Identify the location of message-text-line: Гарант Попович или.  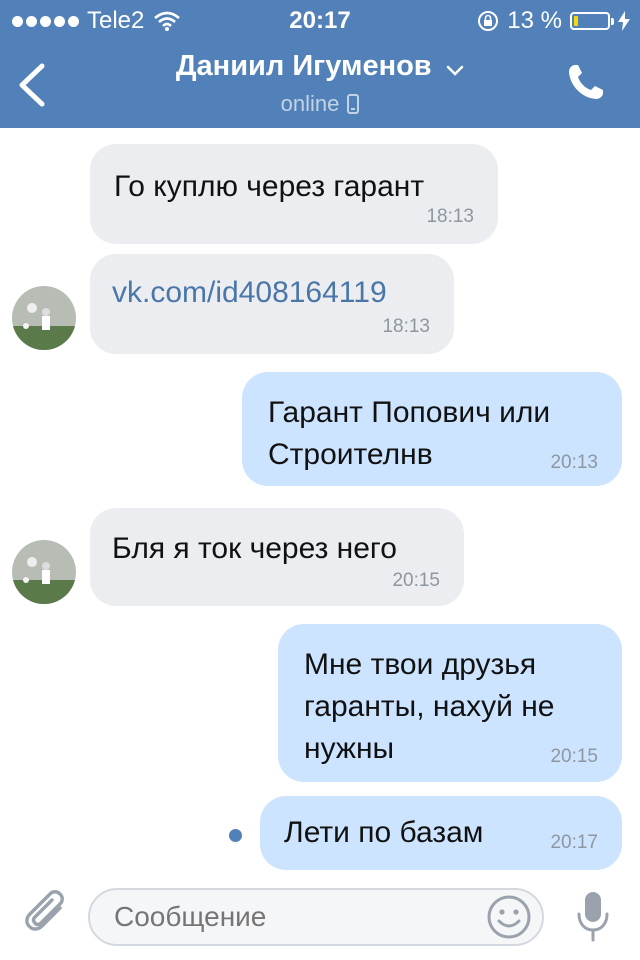
(409, 412).